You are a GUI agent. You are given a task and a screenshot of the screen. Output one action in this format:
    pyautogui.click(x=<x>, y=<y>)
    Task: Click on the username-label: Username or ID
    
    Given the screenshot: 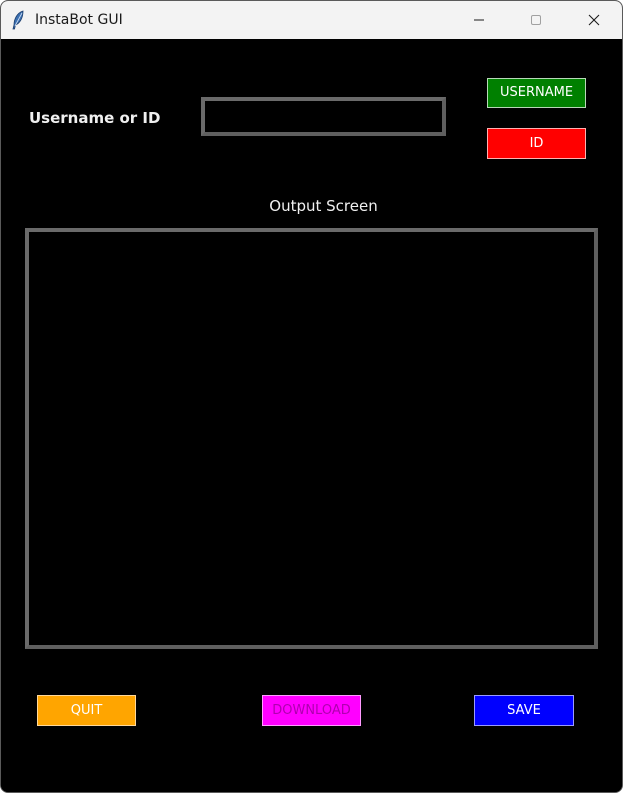 What is the action you would take?
    pyautogui.click(x=95, y=118)
    